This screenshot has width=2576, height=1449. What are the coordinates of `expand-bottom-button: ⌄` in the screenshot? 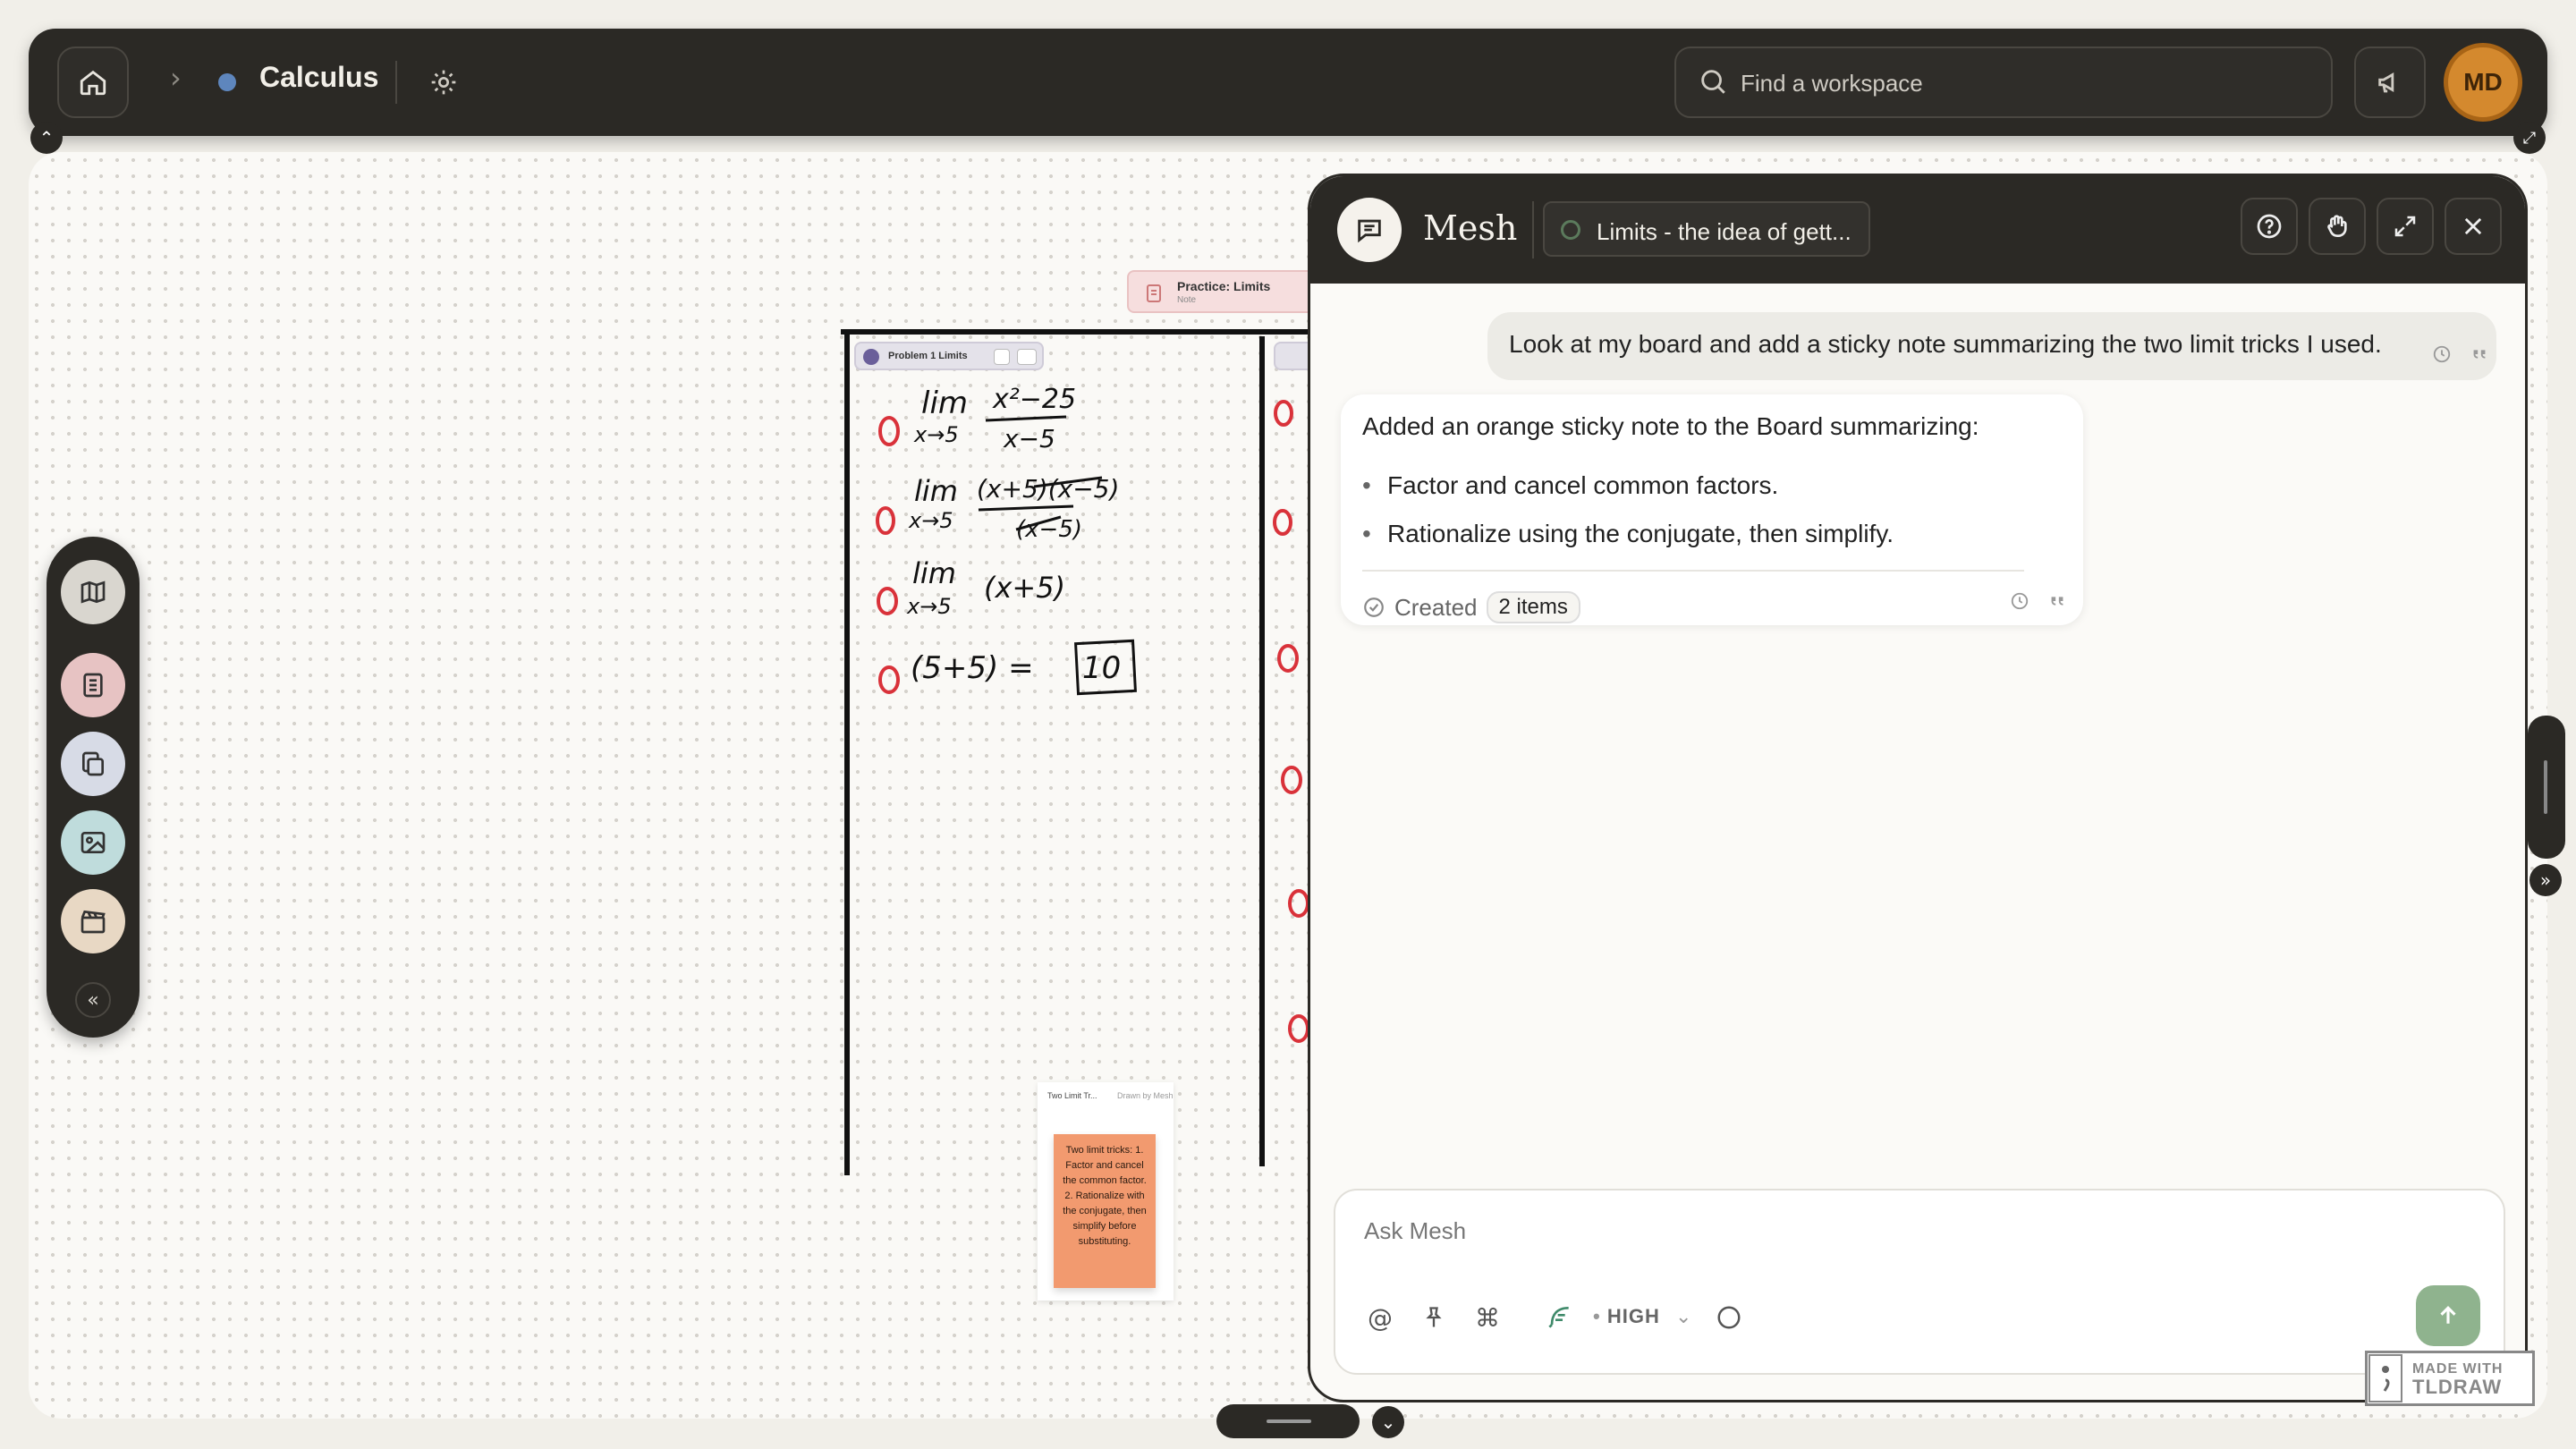 It's located at (1388, 1422).